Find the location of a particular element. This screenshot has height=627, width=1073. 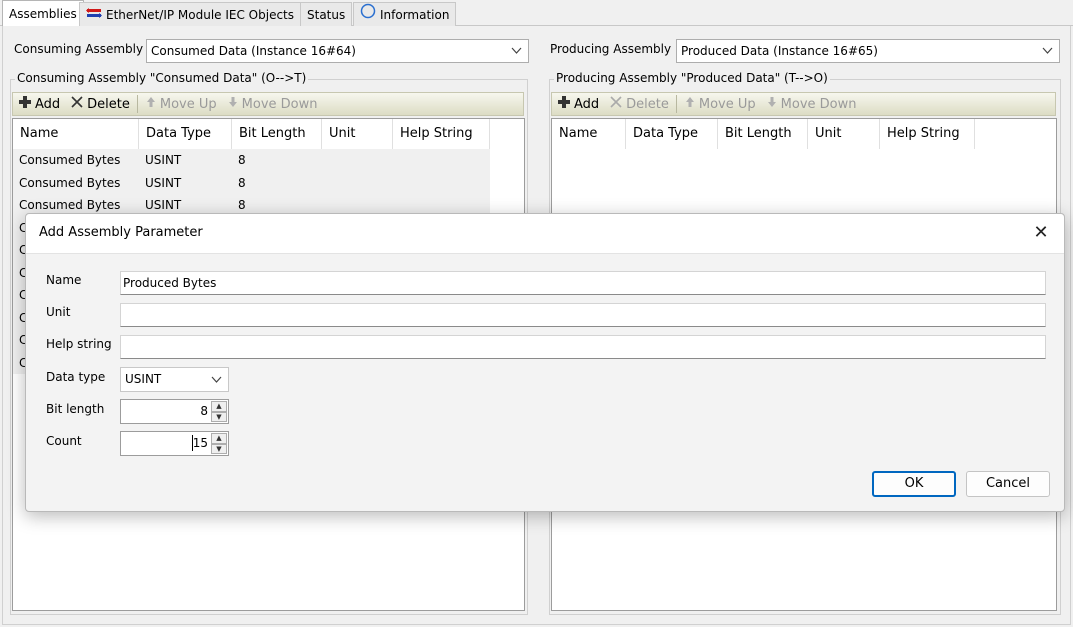

consuming-assembly-combo: Consumed Data (Instance 16#64) is located at coordinates (337, 51).